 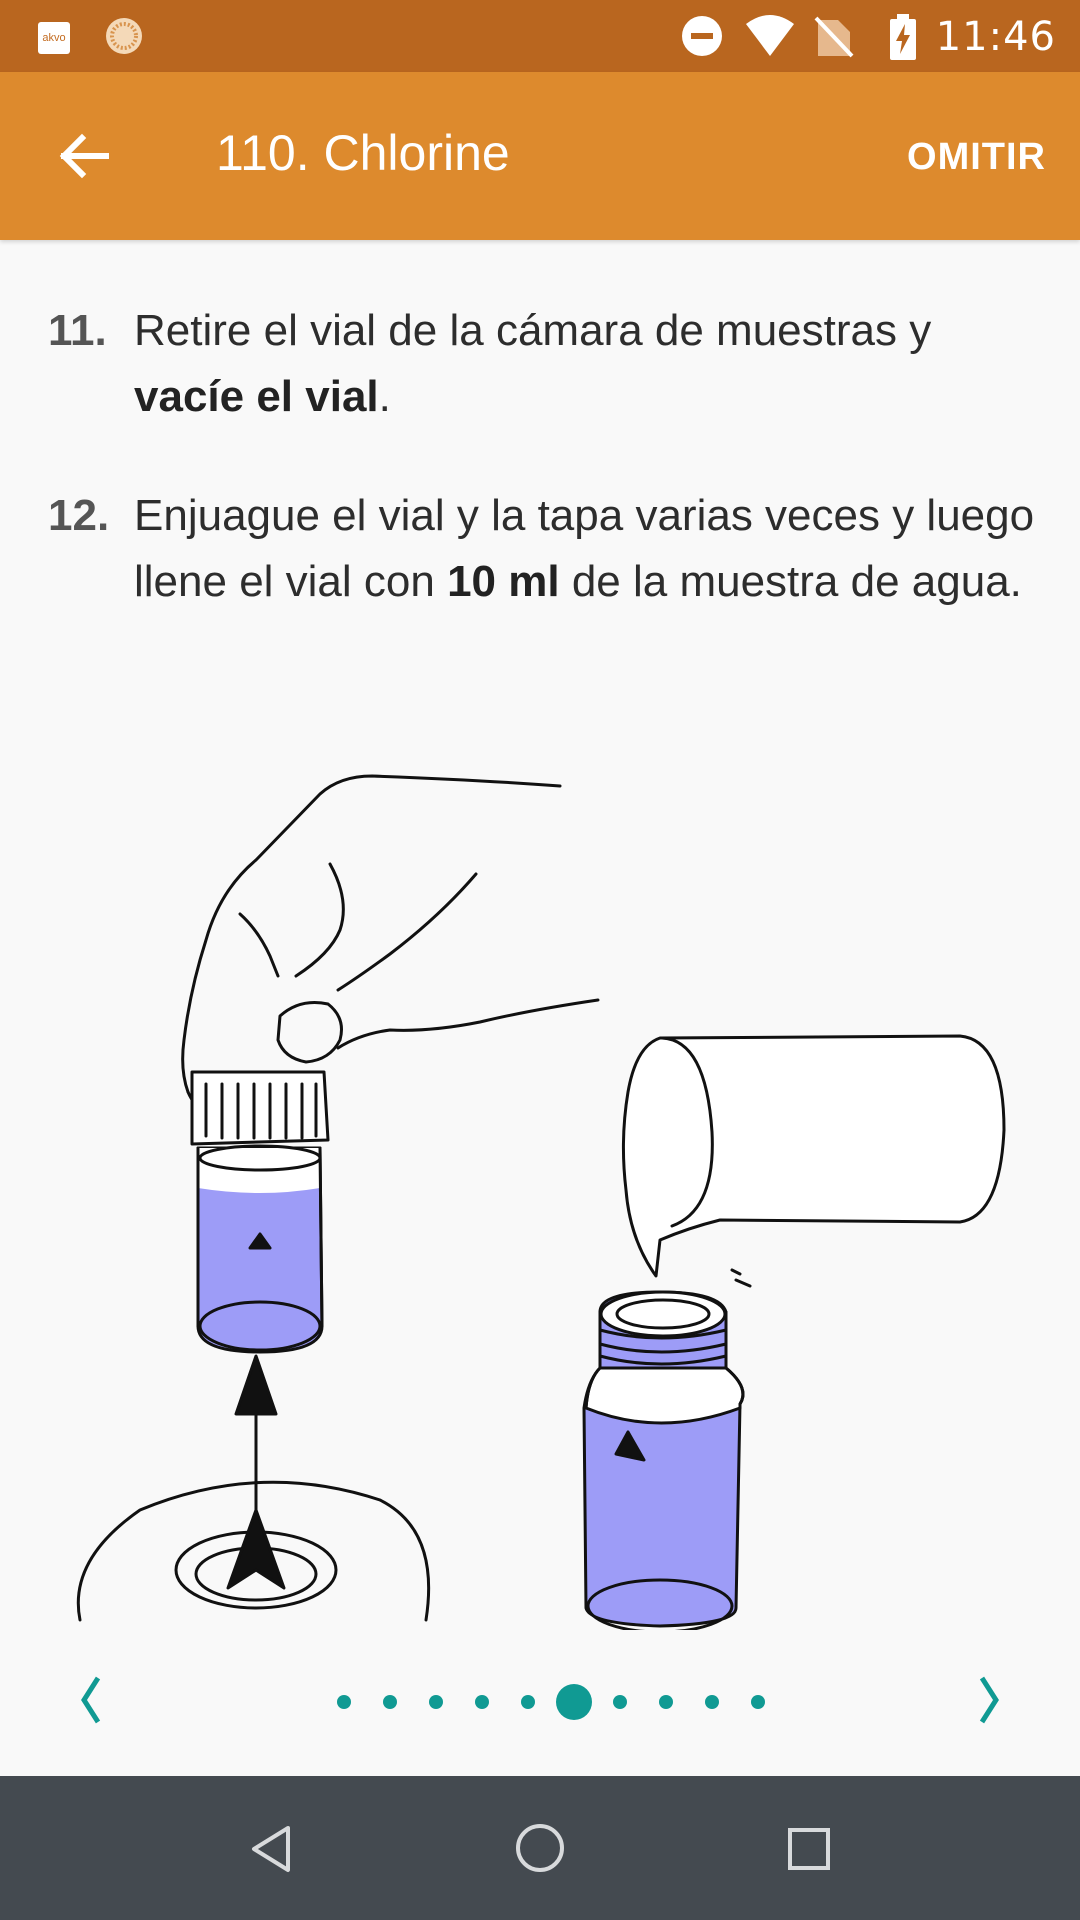 I want to click on page-title: 110. Chlorine, so click(x=363, y=153).